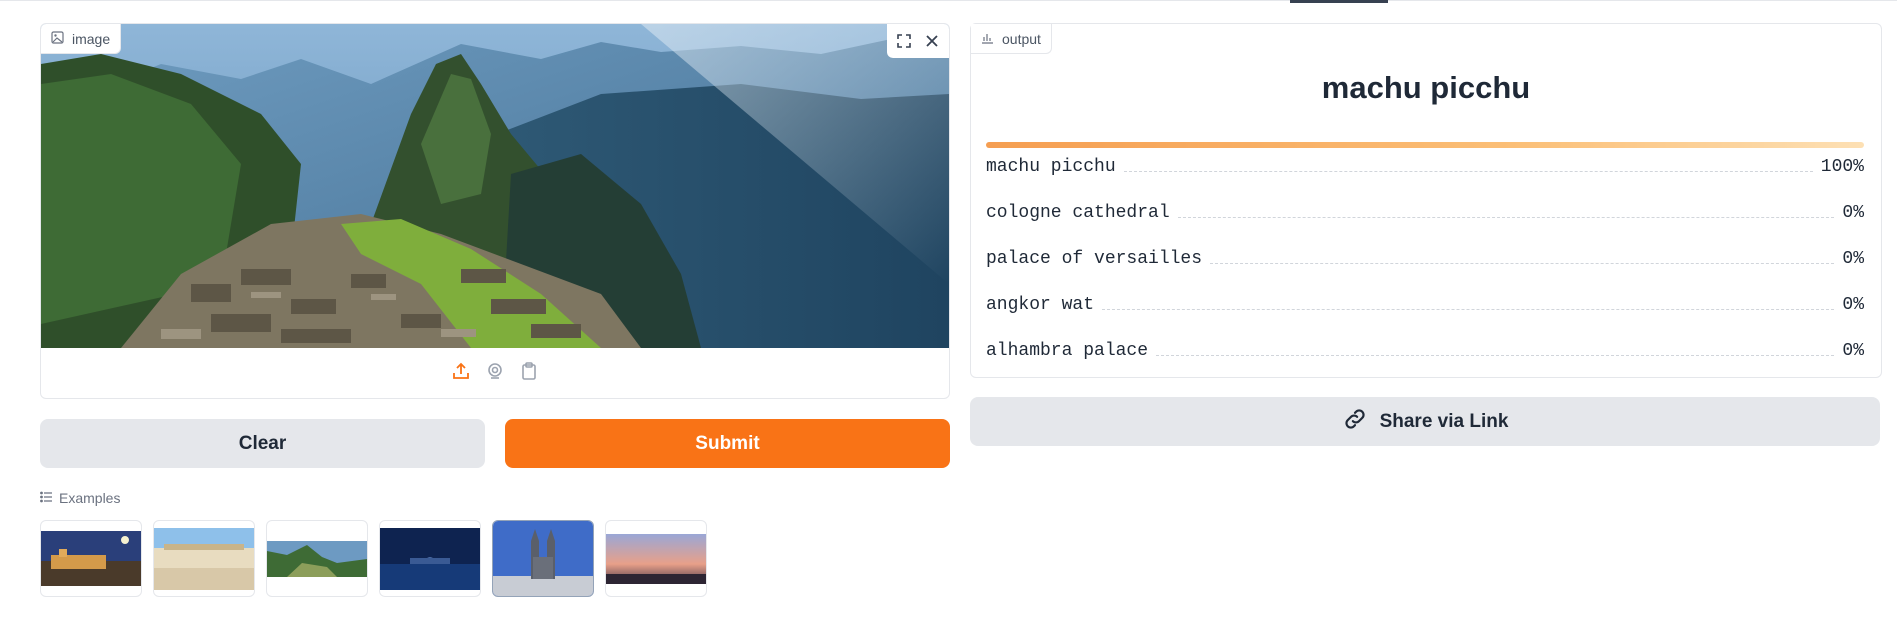 The width and height of the screenshot is (1897, 617). I want to click on example-taj-mahal, so click(430, 558).